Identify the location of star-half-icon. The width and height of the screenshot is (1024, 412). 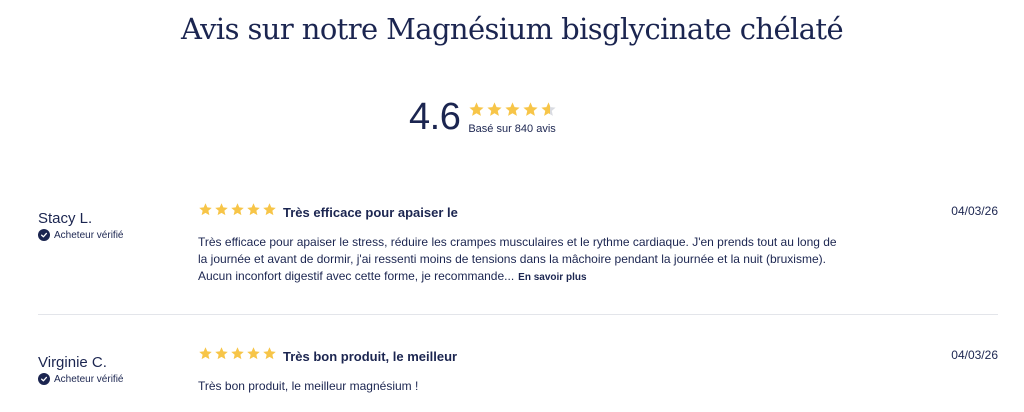
(548, 109).